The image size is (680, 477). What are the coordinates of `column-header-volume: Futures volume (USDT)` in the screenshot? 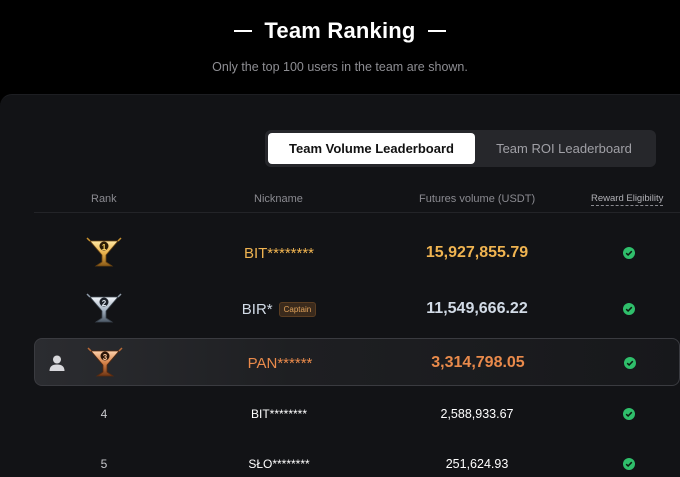 It's located at (477, 199).